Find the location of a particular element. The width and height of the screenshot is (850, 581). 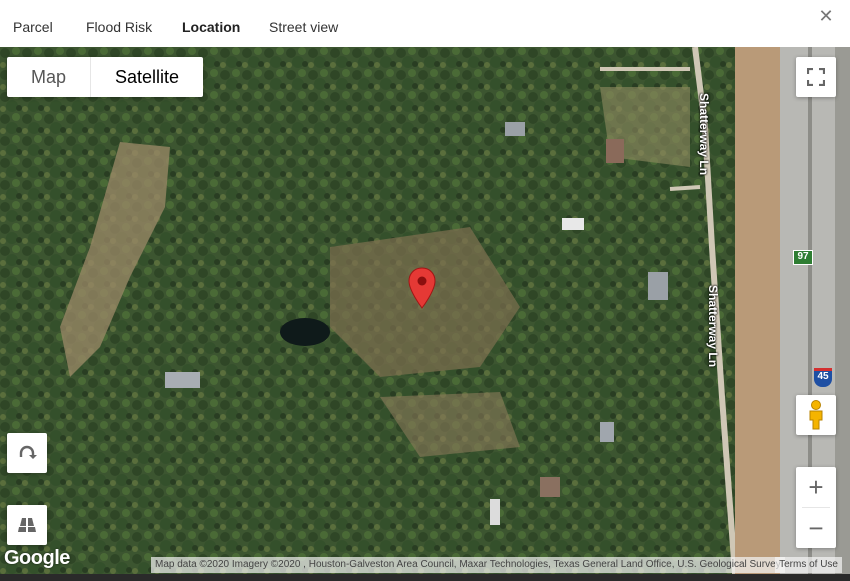

rotate-icon is located at coordinates (28, 452).